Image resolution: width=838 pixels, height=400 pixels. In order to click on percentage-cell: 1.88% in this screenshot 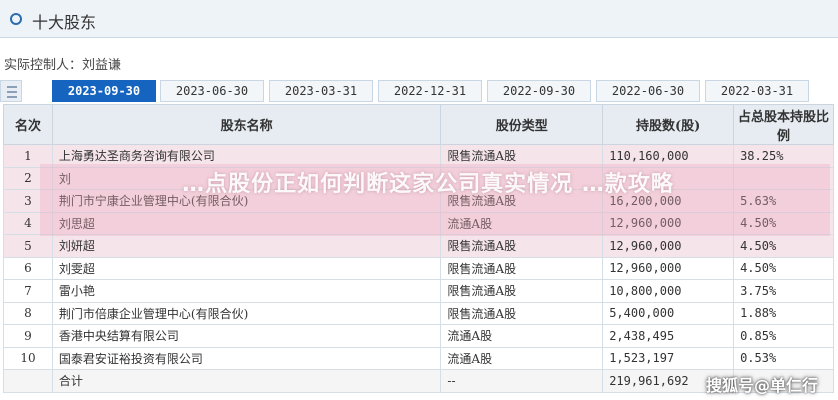, I will do `click(783, 313)`.